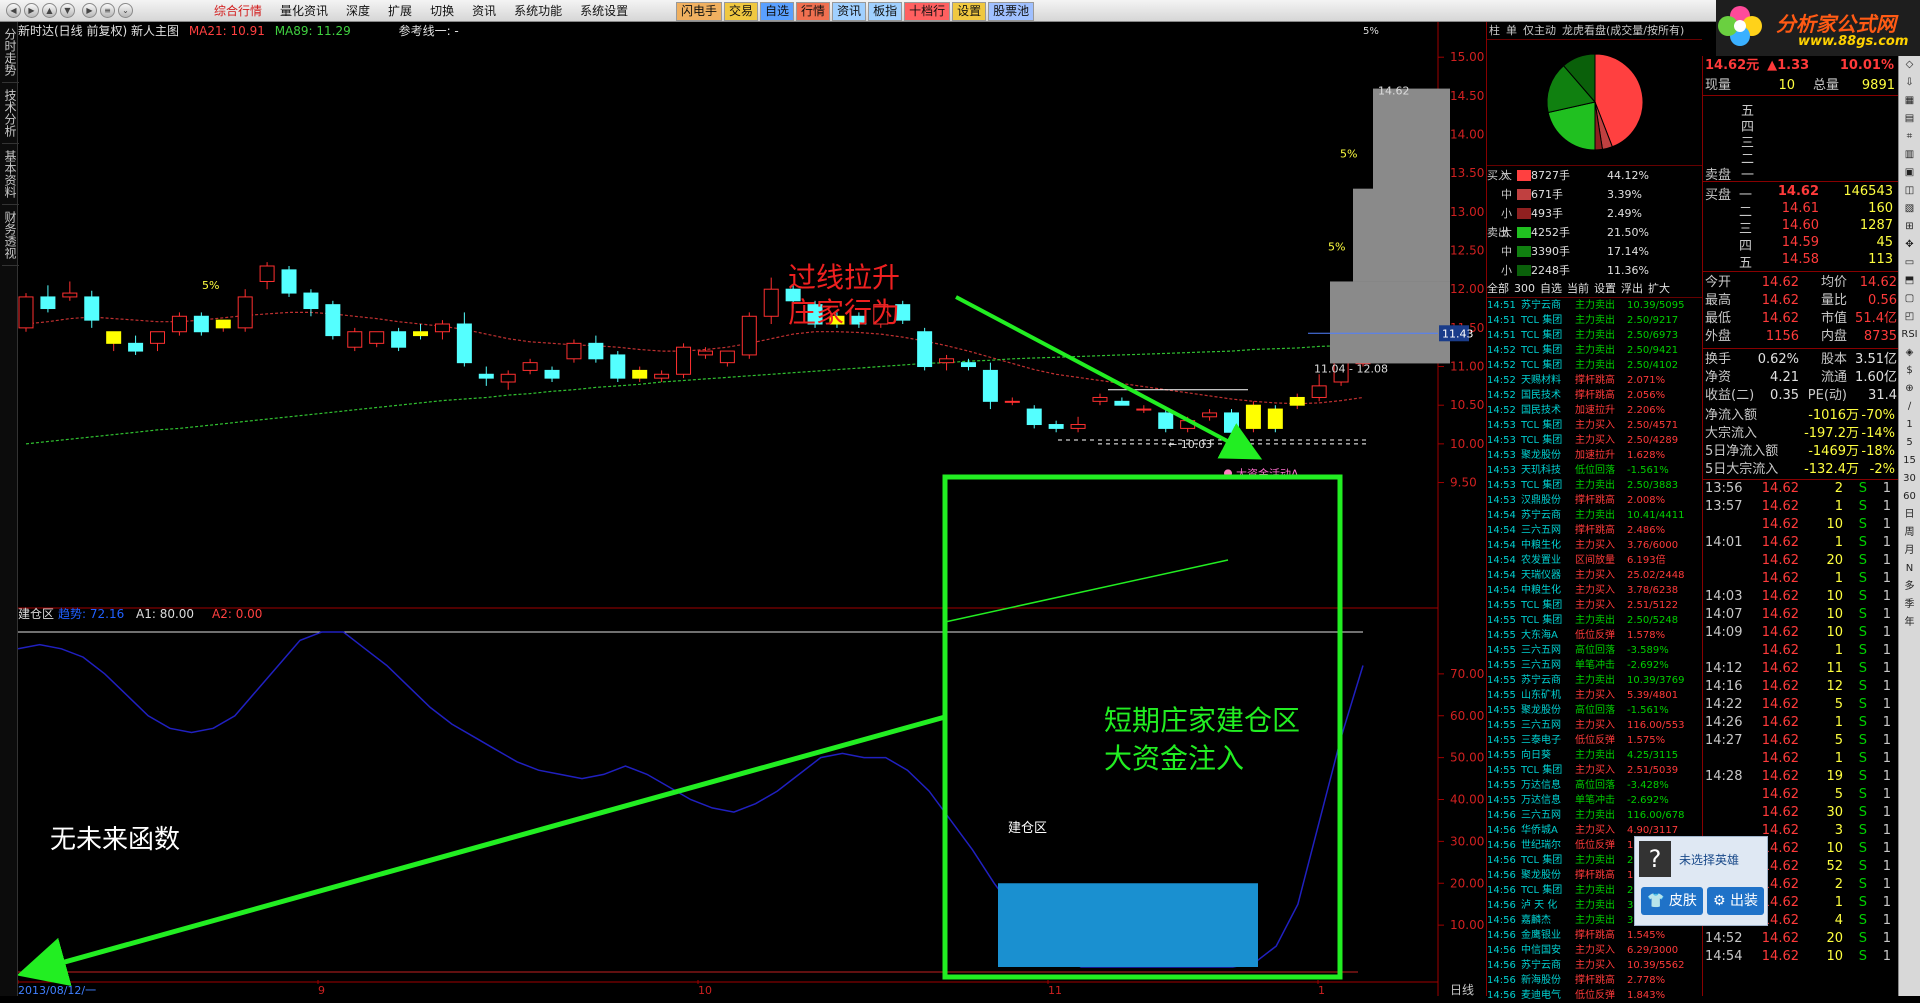 The width and height of the screenshot is (1920, 1003). I want to click on toolbar-item-8: ▧, so click(1909, 209).